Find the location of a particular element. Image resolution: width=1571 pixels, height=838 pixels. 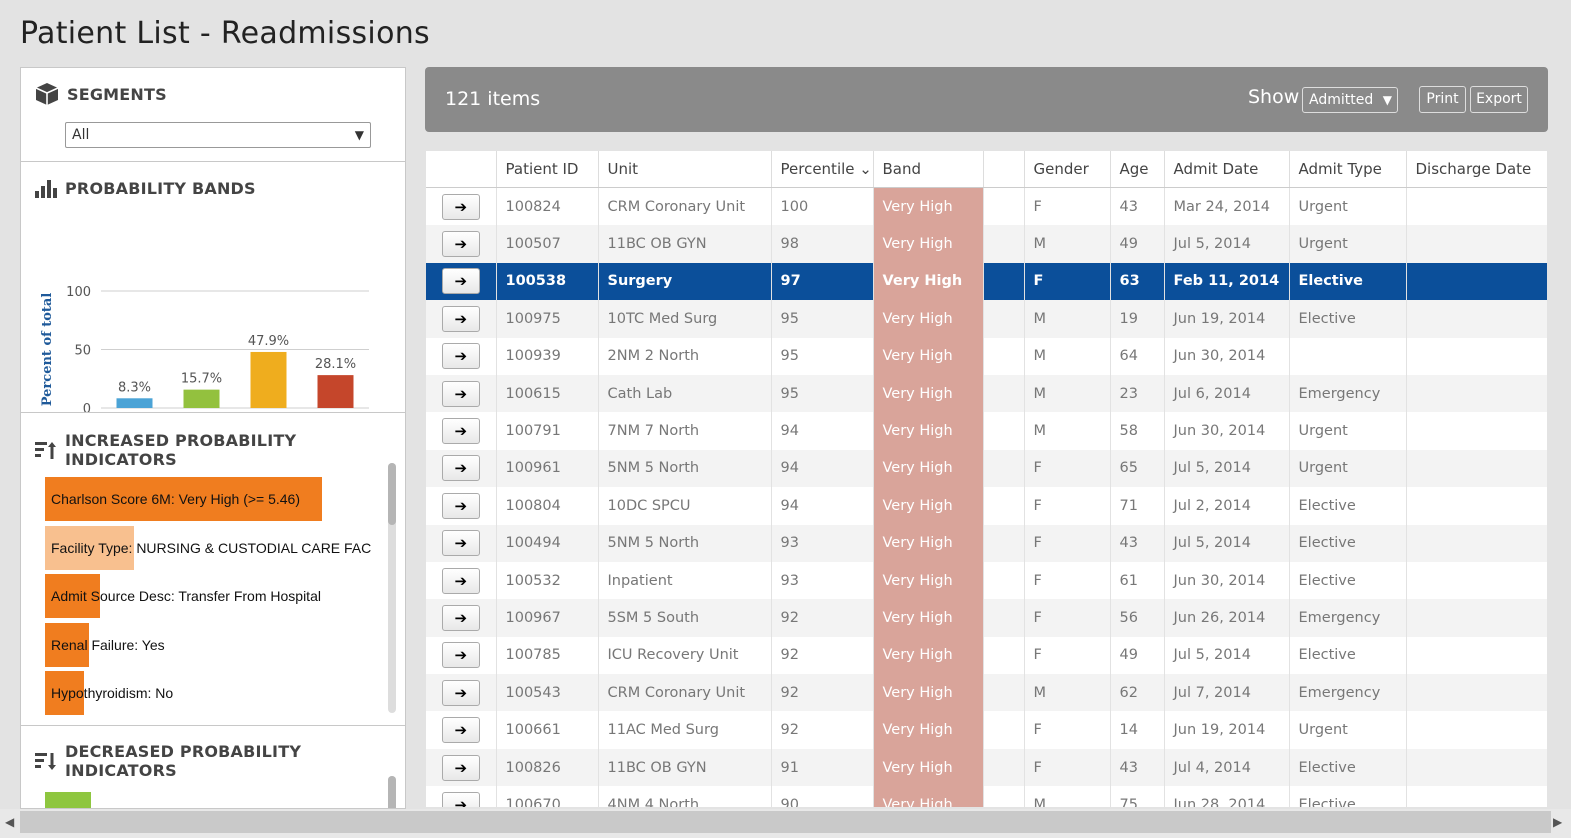

export-button: Export is located at coordinates (1499, 99).